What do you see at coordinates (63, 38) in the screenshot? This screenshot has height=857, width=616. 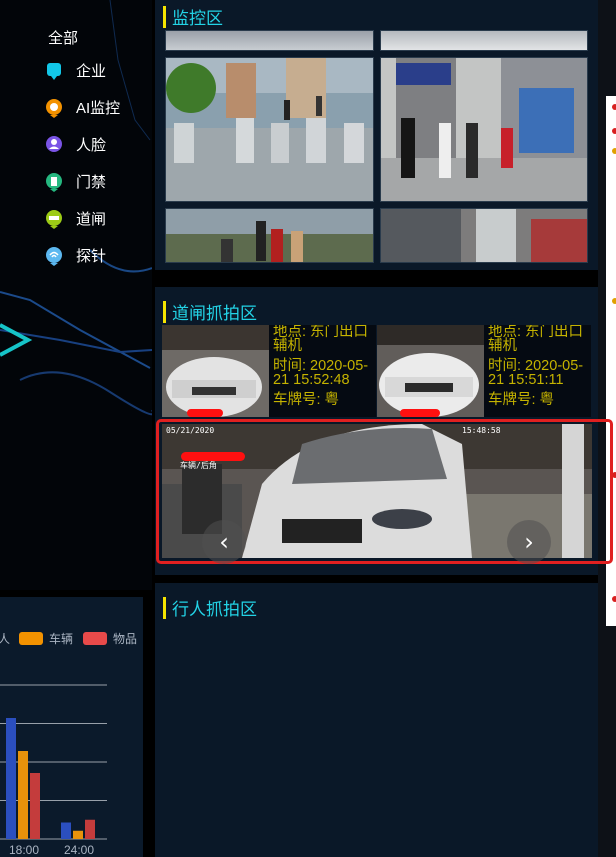 I see `filter-all-label: 全部` at bounding box center [63, 38].